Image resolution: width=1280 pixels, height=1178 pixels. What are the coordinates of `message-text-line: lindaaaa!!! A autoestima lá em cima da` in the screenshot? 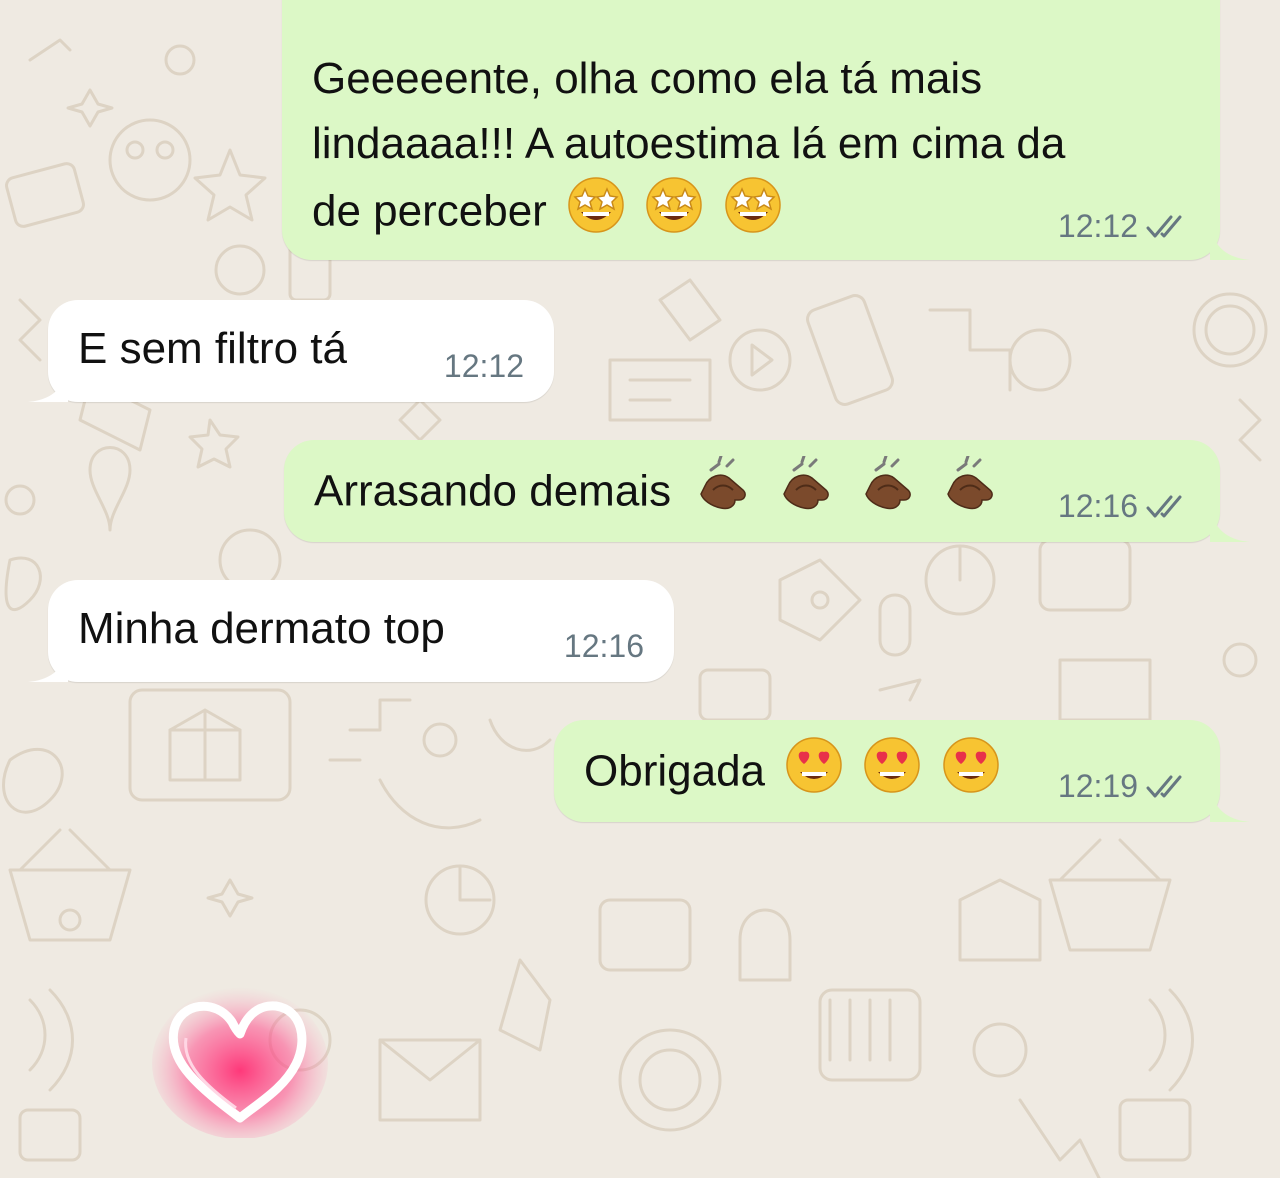 It's located at (689, 143).